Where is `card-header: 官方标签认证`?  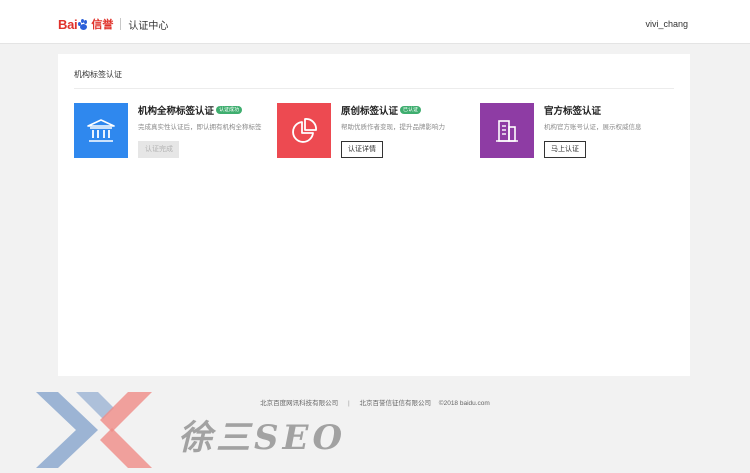 card-header: 官方标签认证 is located at coordinates (614, 110).